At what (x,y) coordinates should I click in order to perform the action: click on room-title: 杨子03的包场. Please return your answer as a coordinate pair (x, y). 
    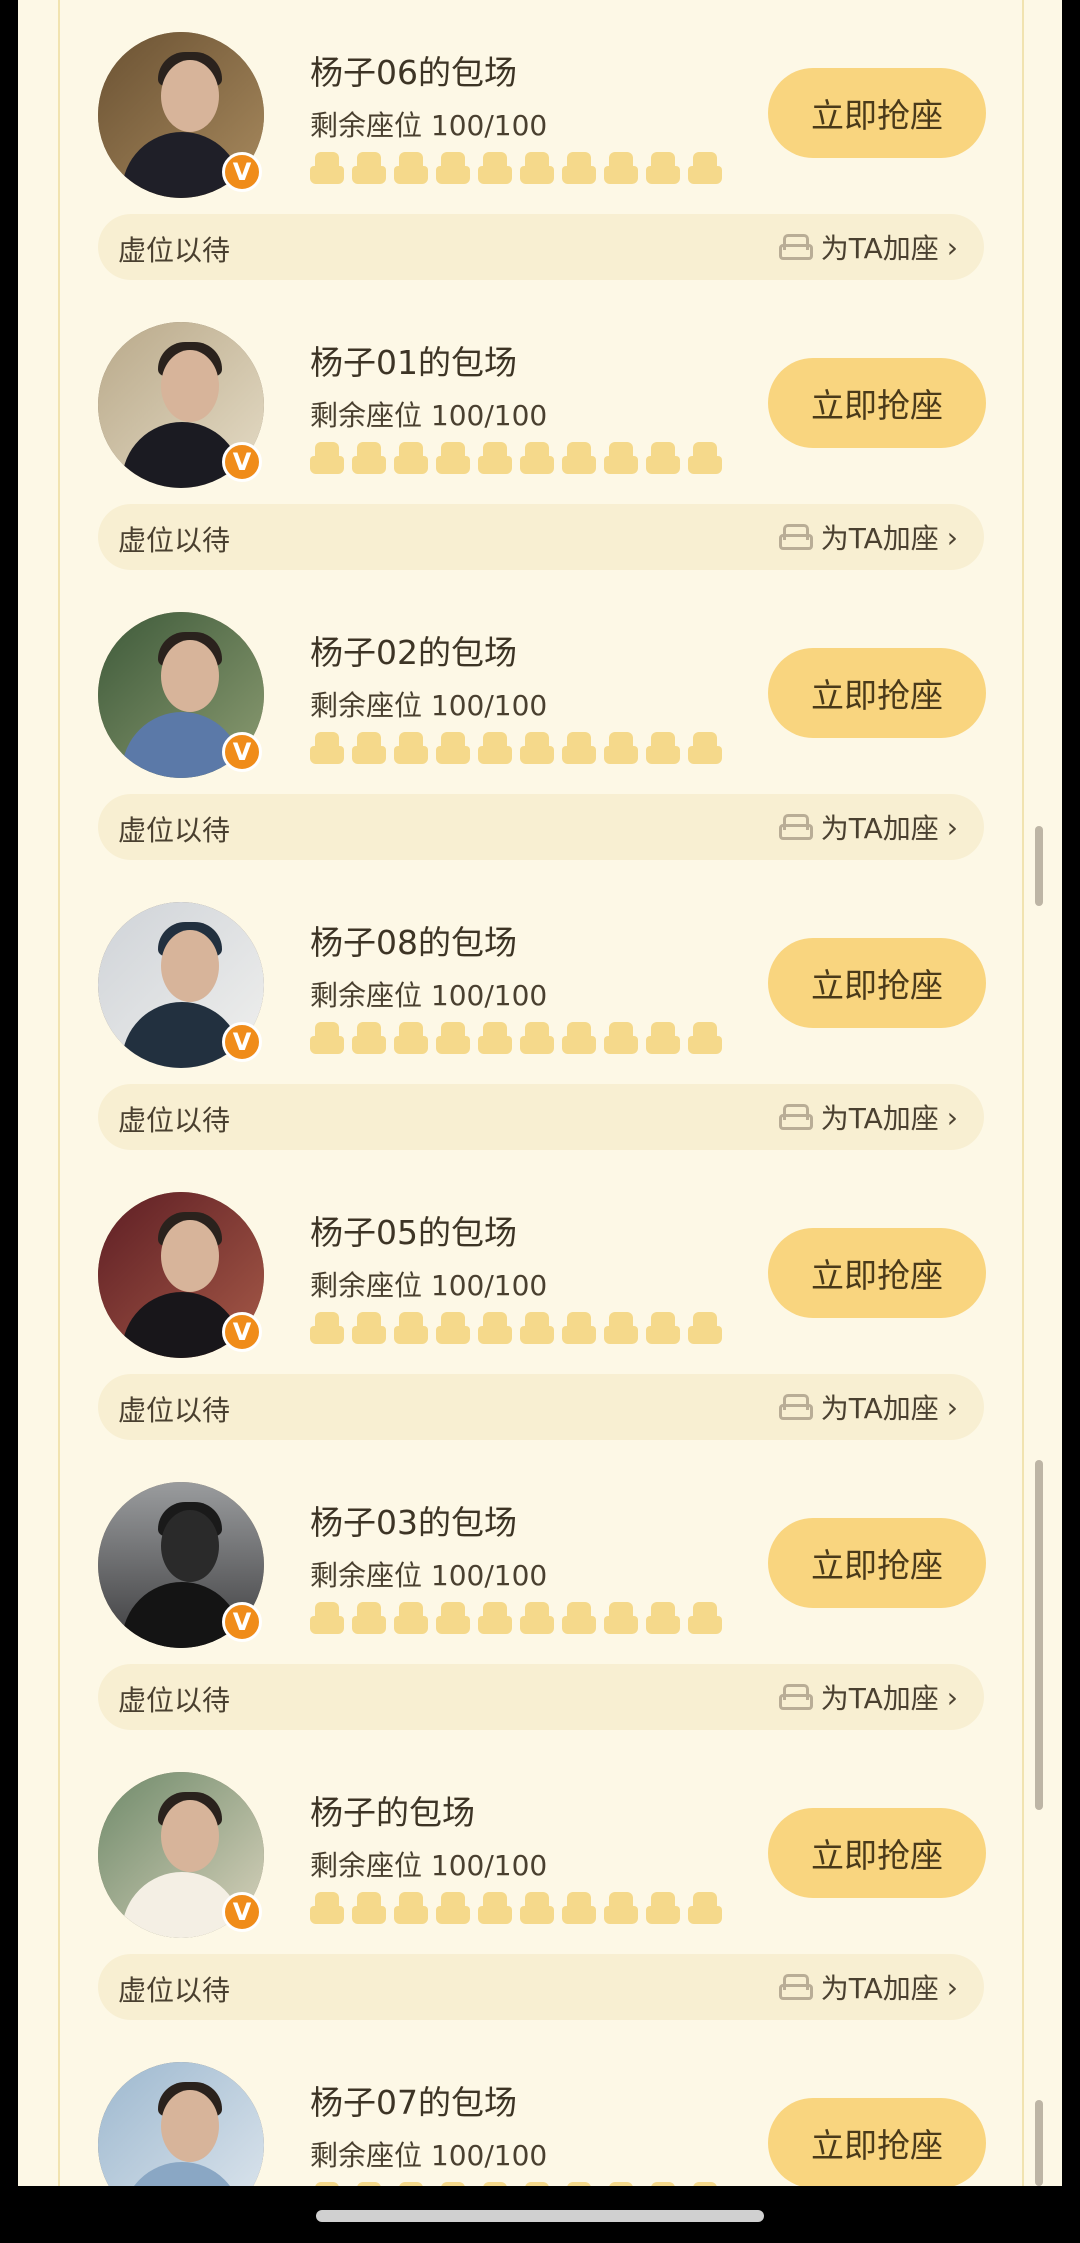
    Looking at the image, I should click on (413, 1522).